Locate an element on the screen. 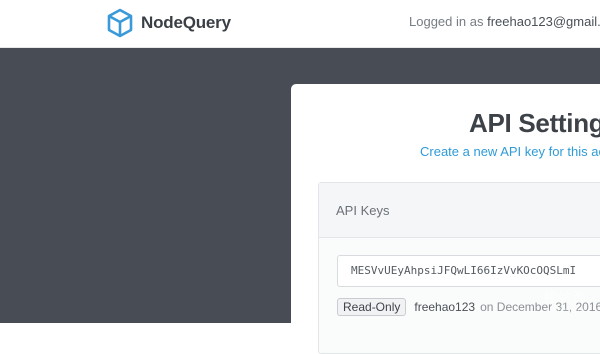  logged-in-prefix: Logged in as is located at coordinates (446, 21).